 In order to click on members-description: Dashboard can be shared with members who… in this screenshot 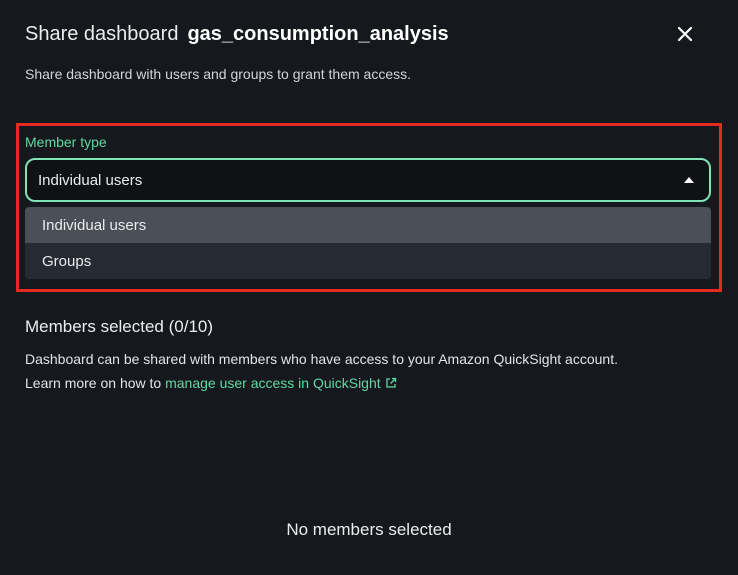, I will do `click(375, 371)`.